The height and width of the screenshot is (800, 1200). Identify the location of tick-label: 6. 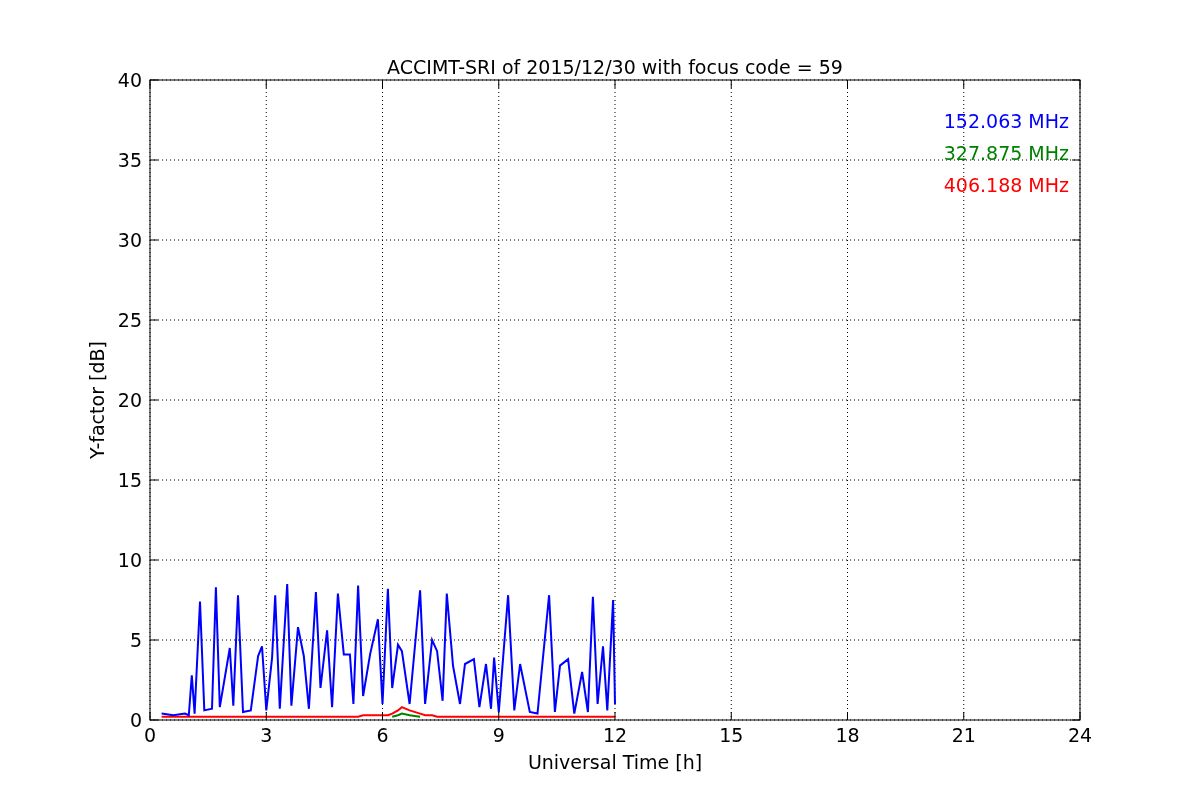
(382, 735).